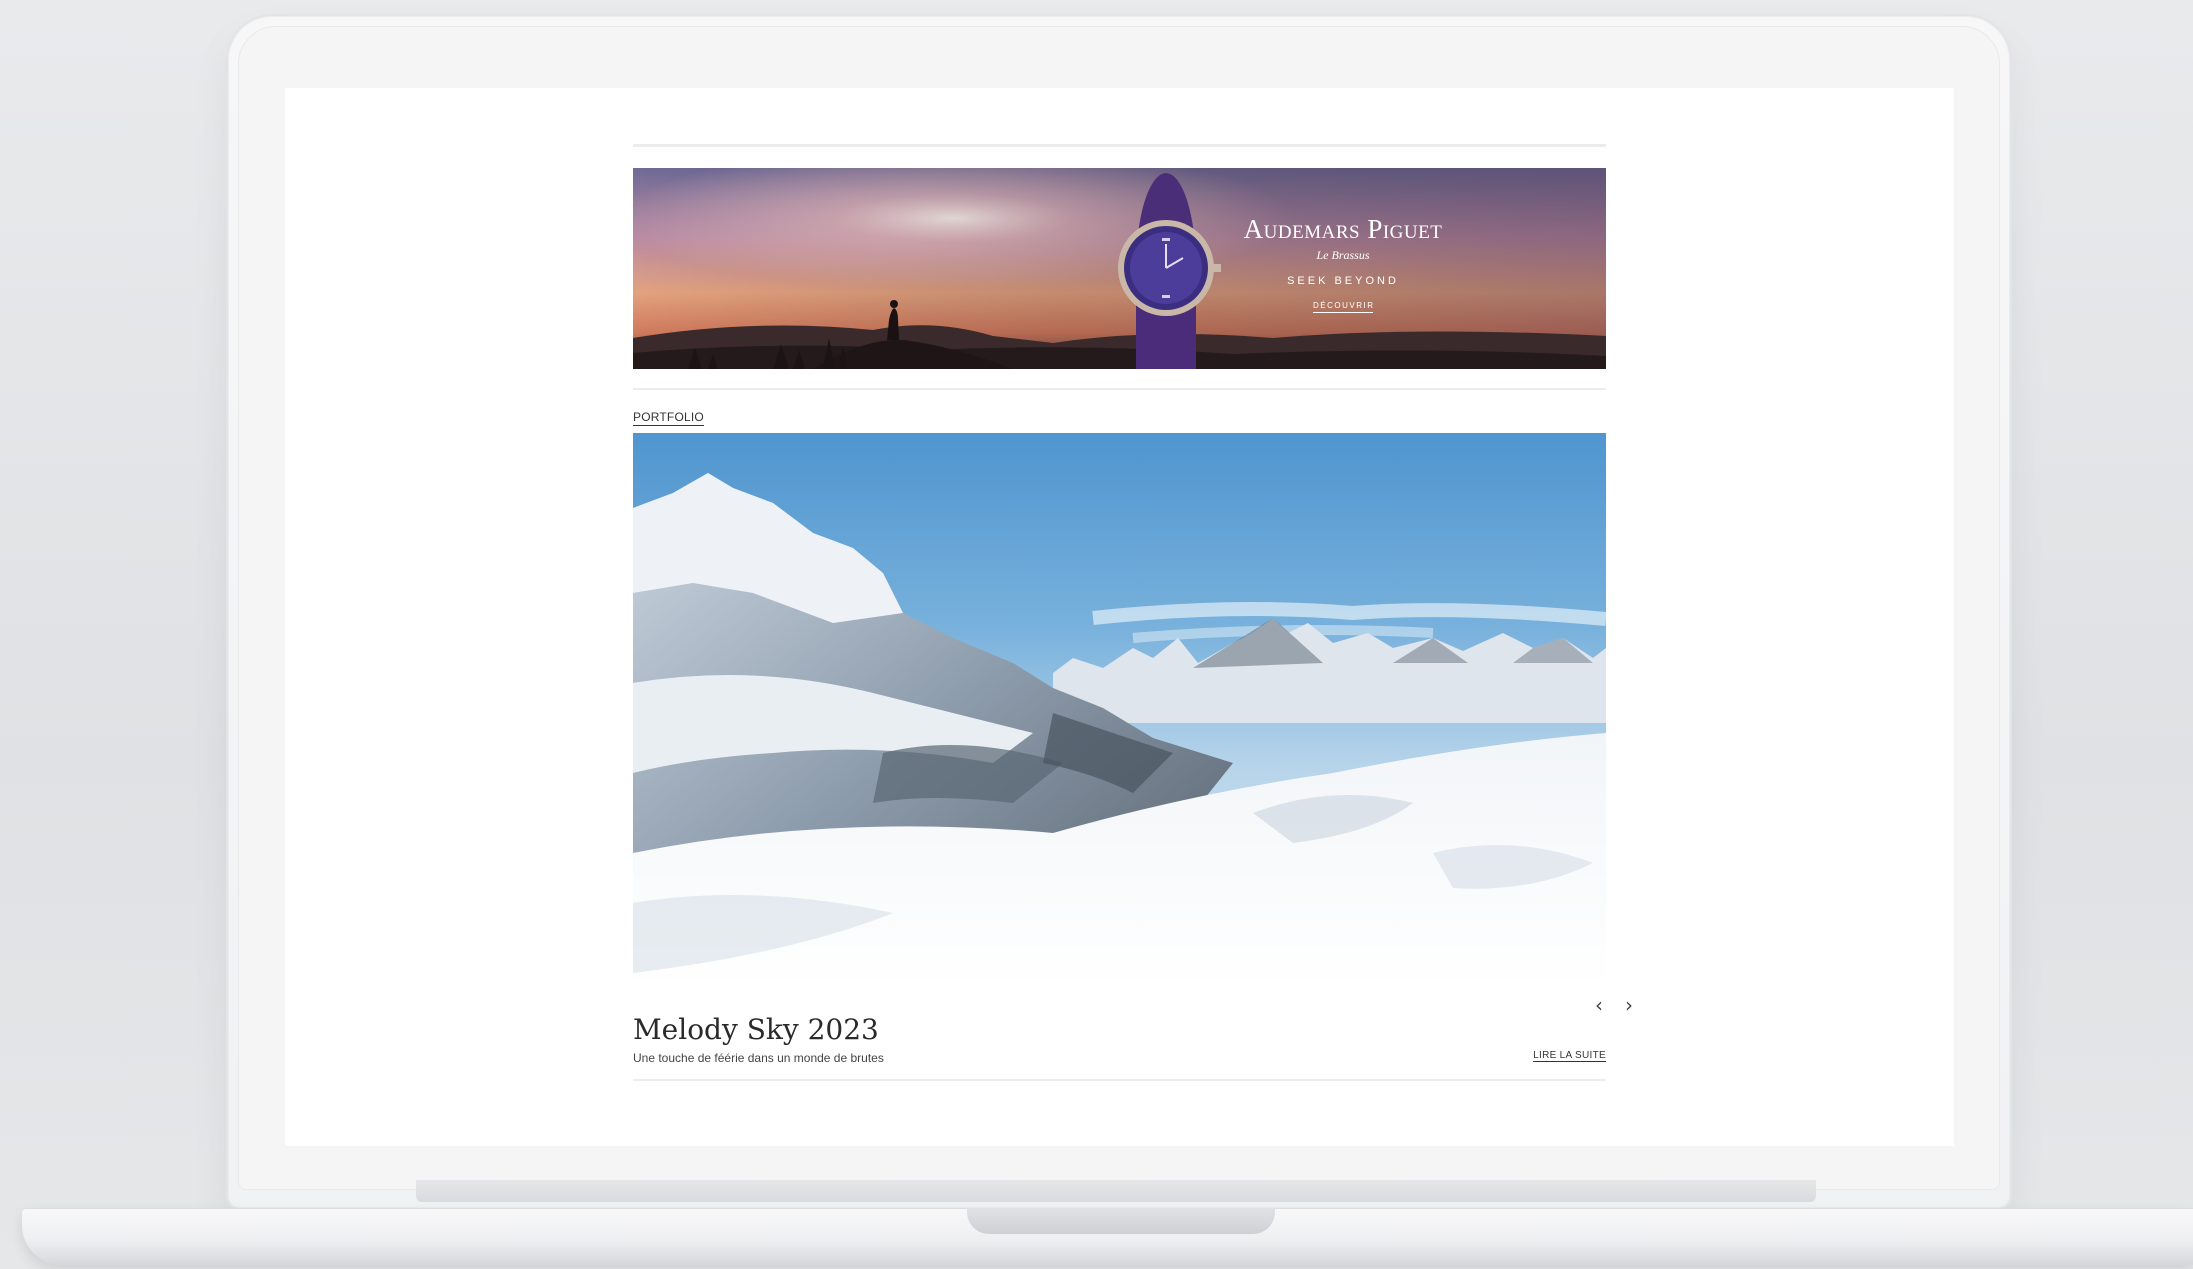 The image size is (2193, 1269). I want to click on section-label: PORTFOLIO, so click(668, 418).